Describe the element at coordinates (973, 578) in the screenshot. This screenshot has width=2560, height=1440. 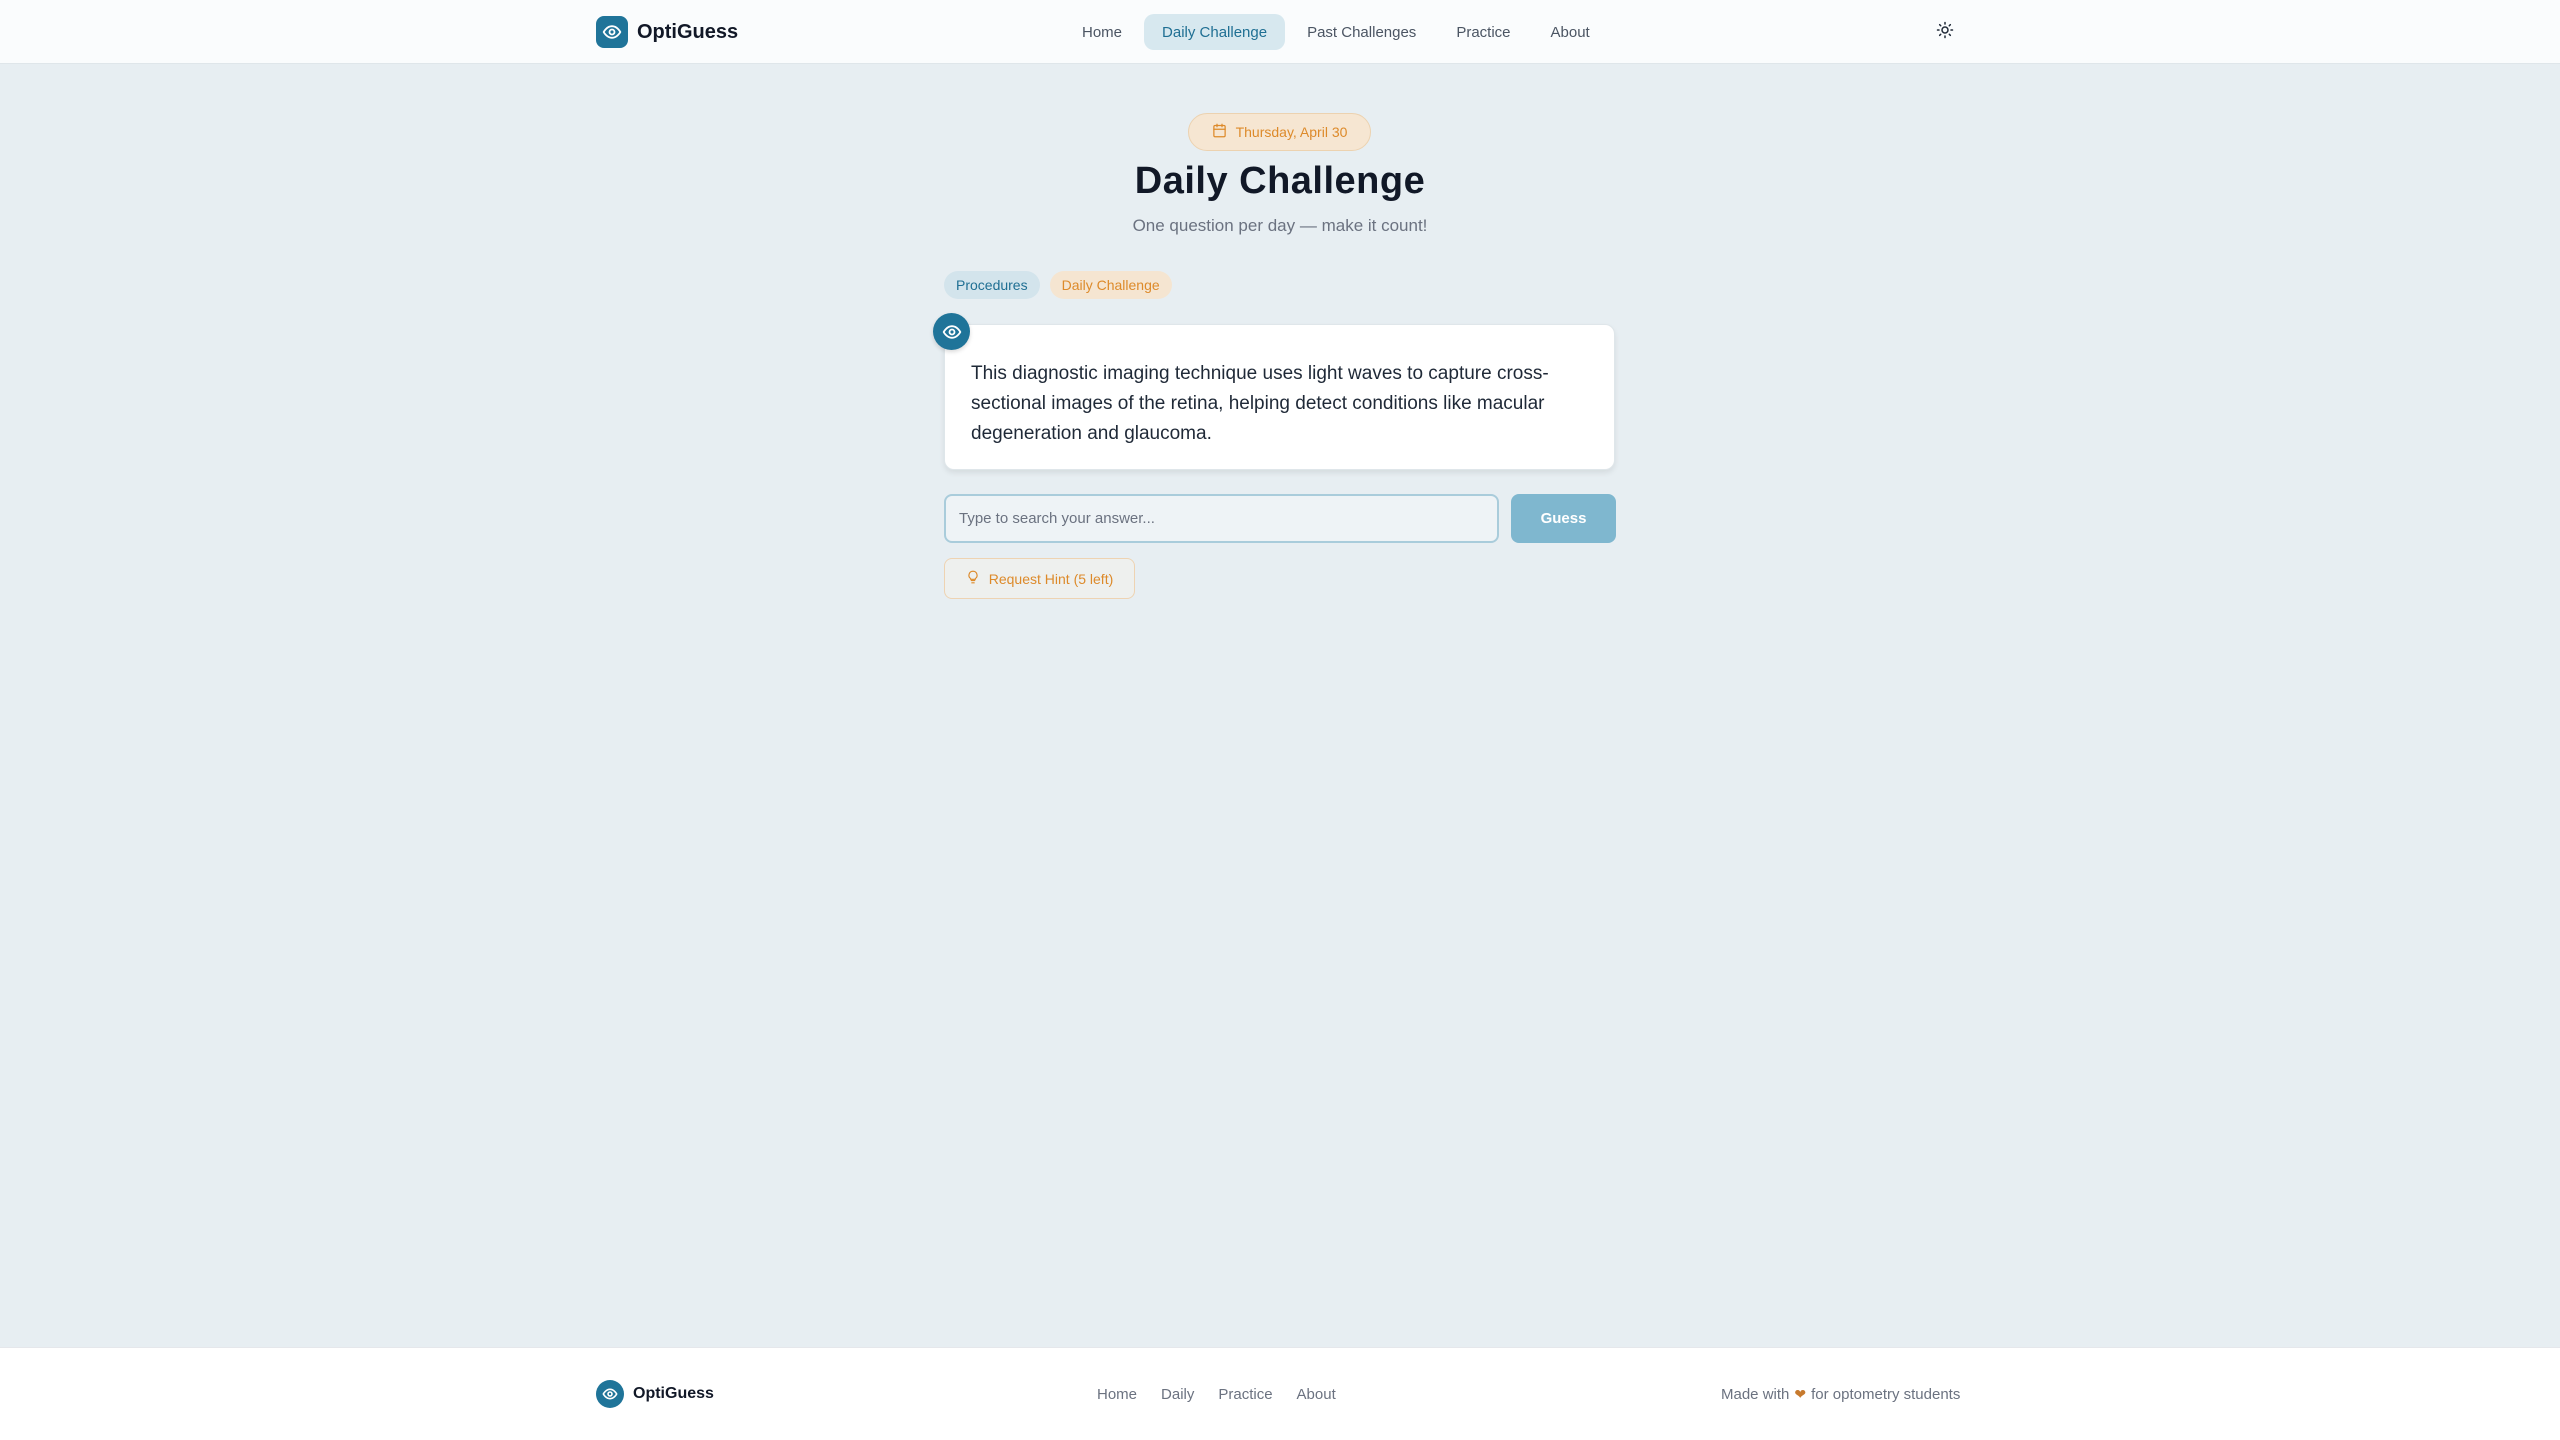
I see `lightbulb-icon` at that location.